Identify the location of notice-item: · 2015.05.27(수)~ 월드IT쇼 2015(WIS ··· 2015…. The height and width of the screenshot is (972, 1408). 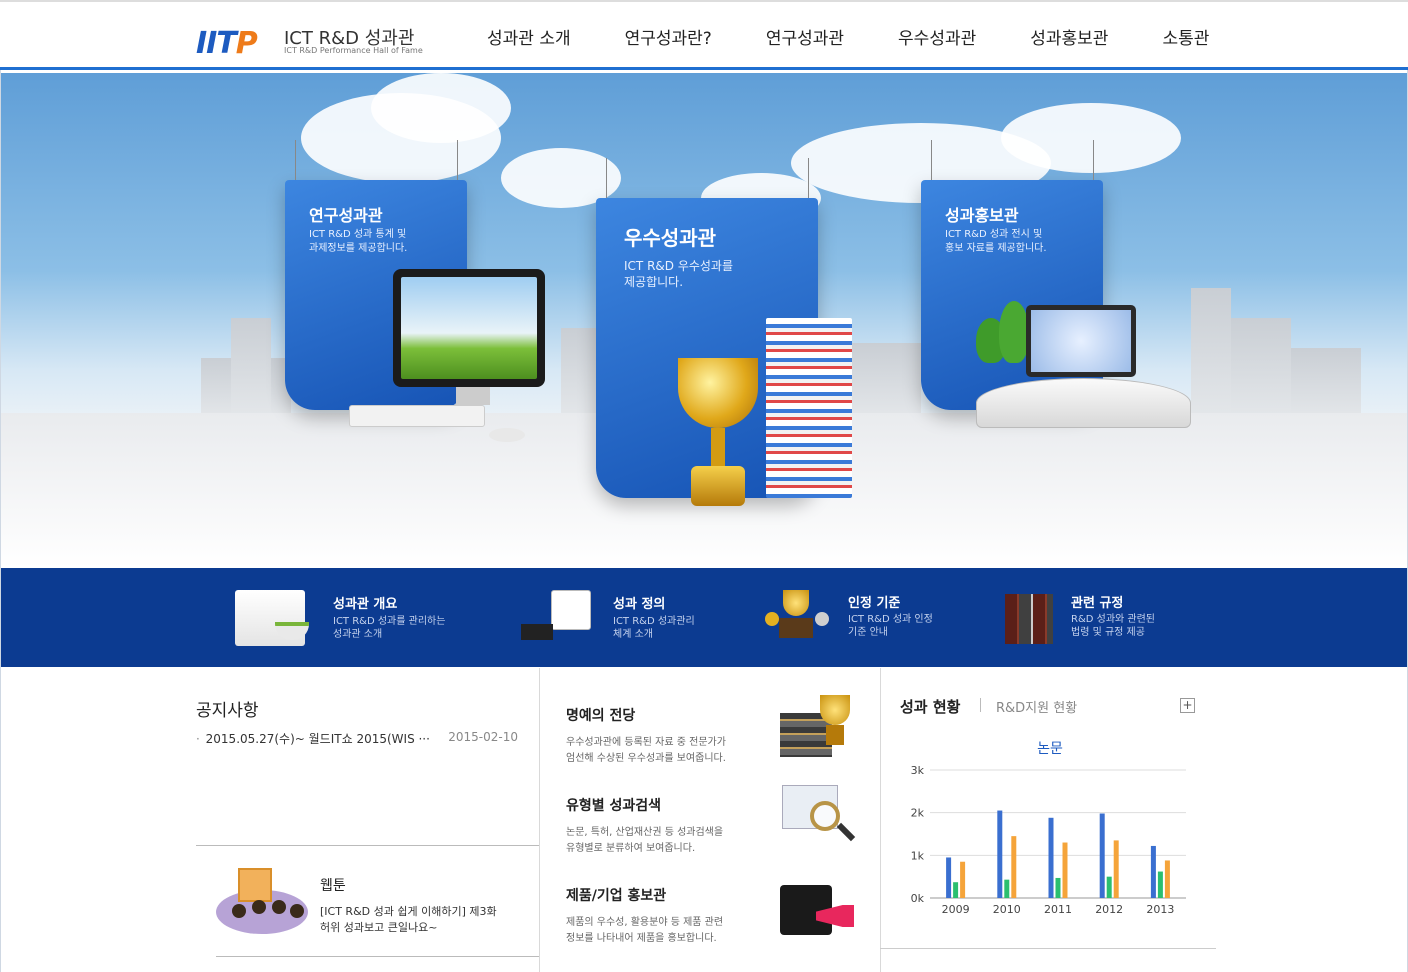
(358, 738).